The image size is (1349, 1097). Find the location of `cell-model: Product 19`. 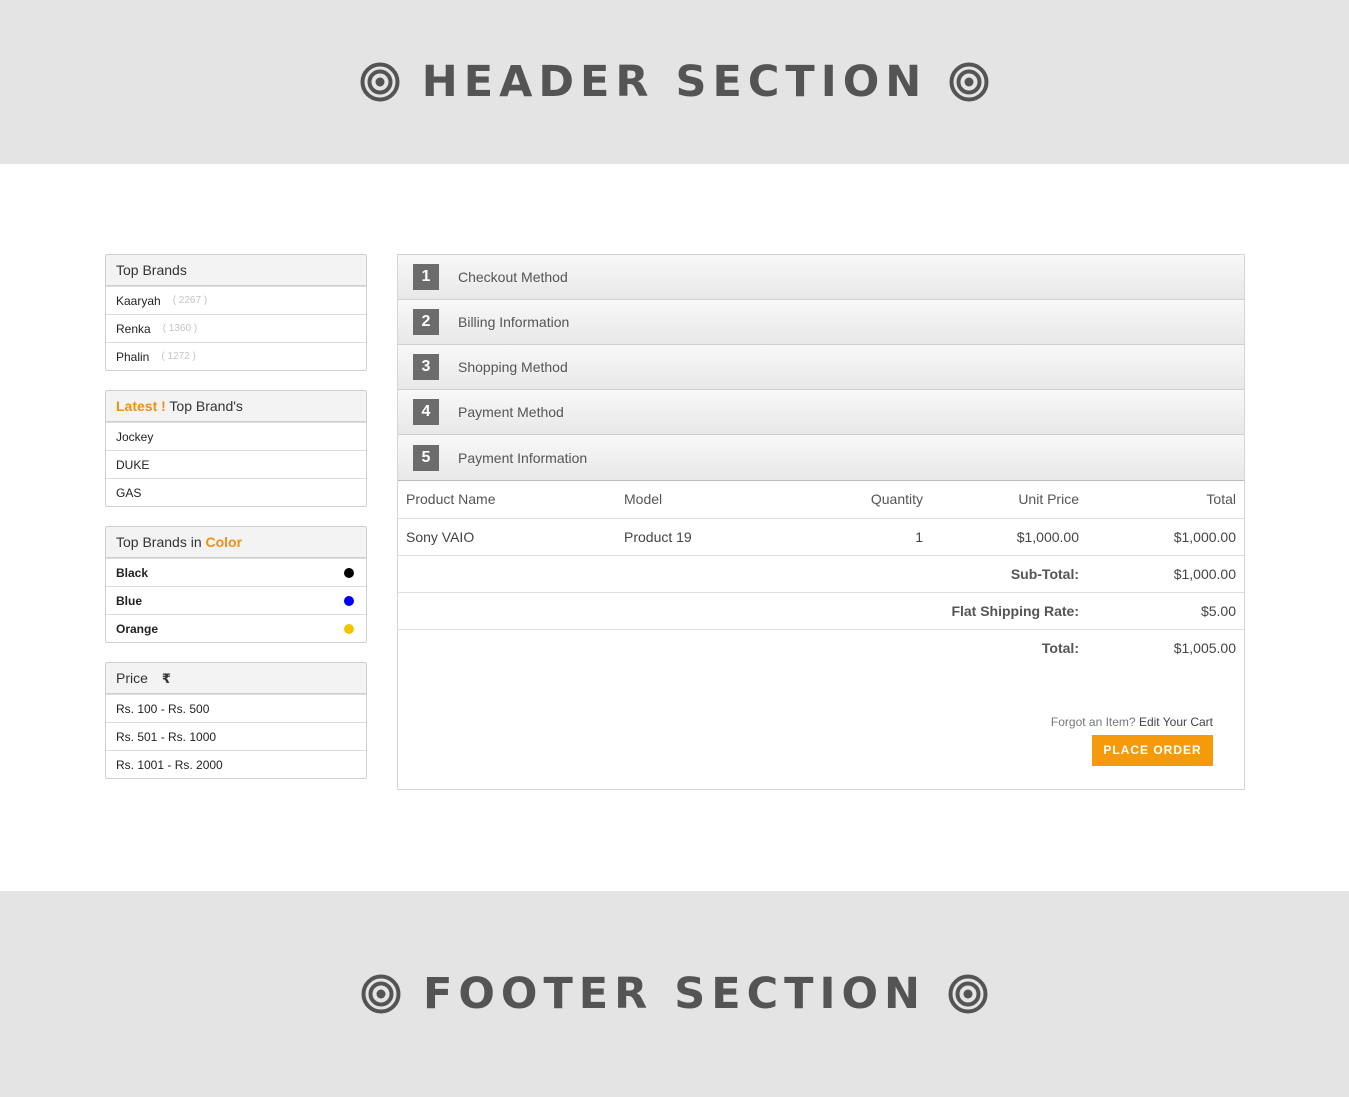

cell-model: Product 19 is located at coordinates (706, 537).